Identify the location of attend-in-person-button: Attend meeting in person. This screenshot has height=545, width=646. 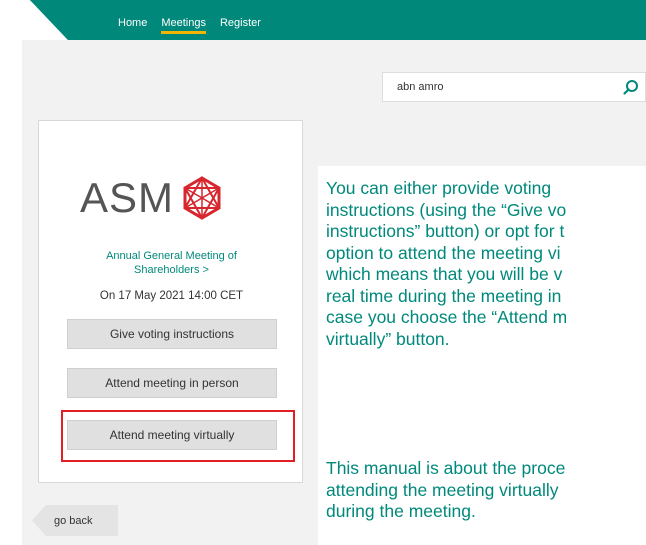
(172, 383).